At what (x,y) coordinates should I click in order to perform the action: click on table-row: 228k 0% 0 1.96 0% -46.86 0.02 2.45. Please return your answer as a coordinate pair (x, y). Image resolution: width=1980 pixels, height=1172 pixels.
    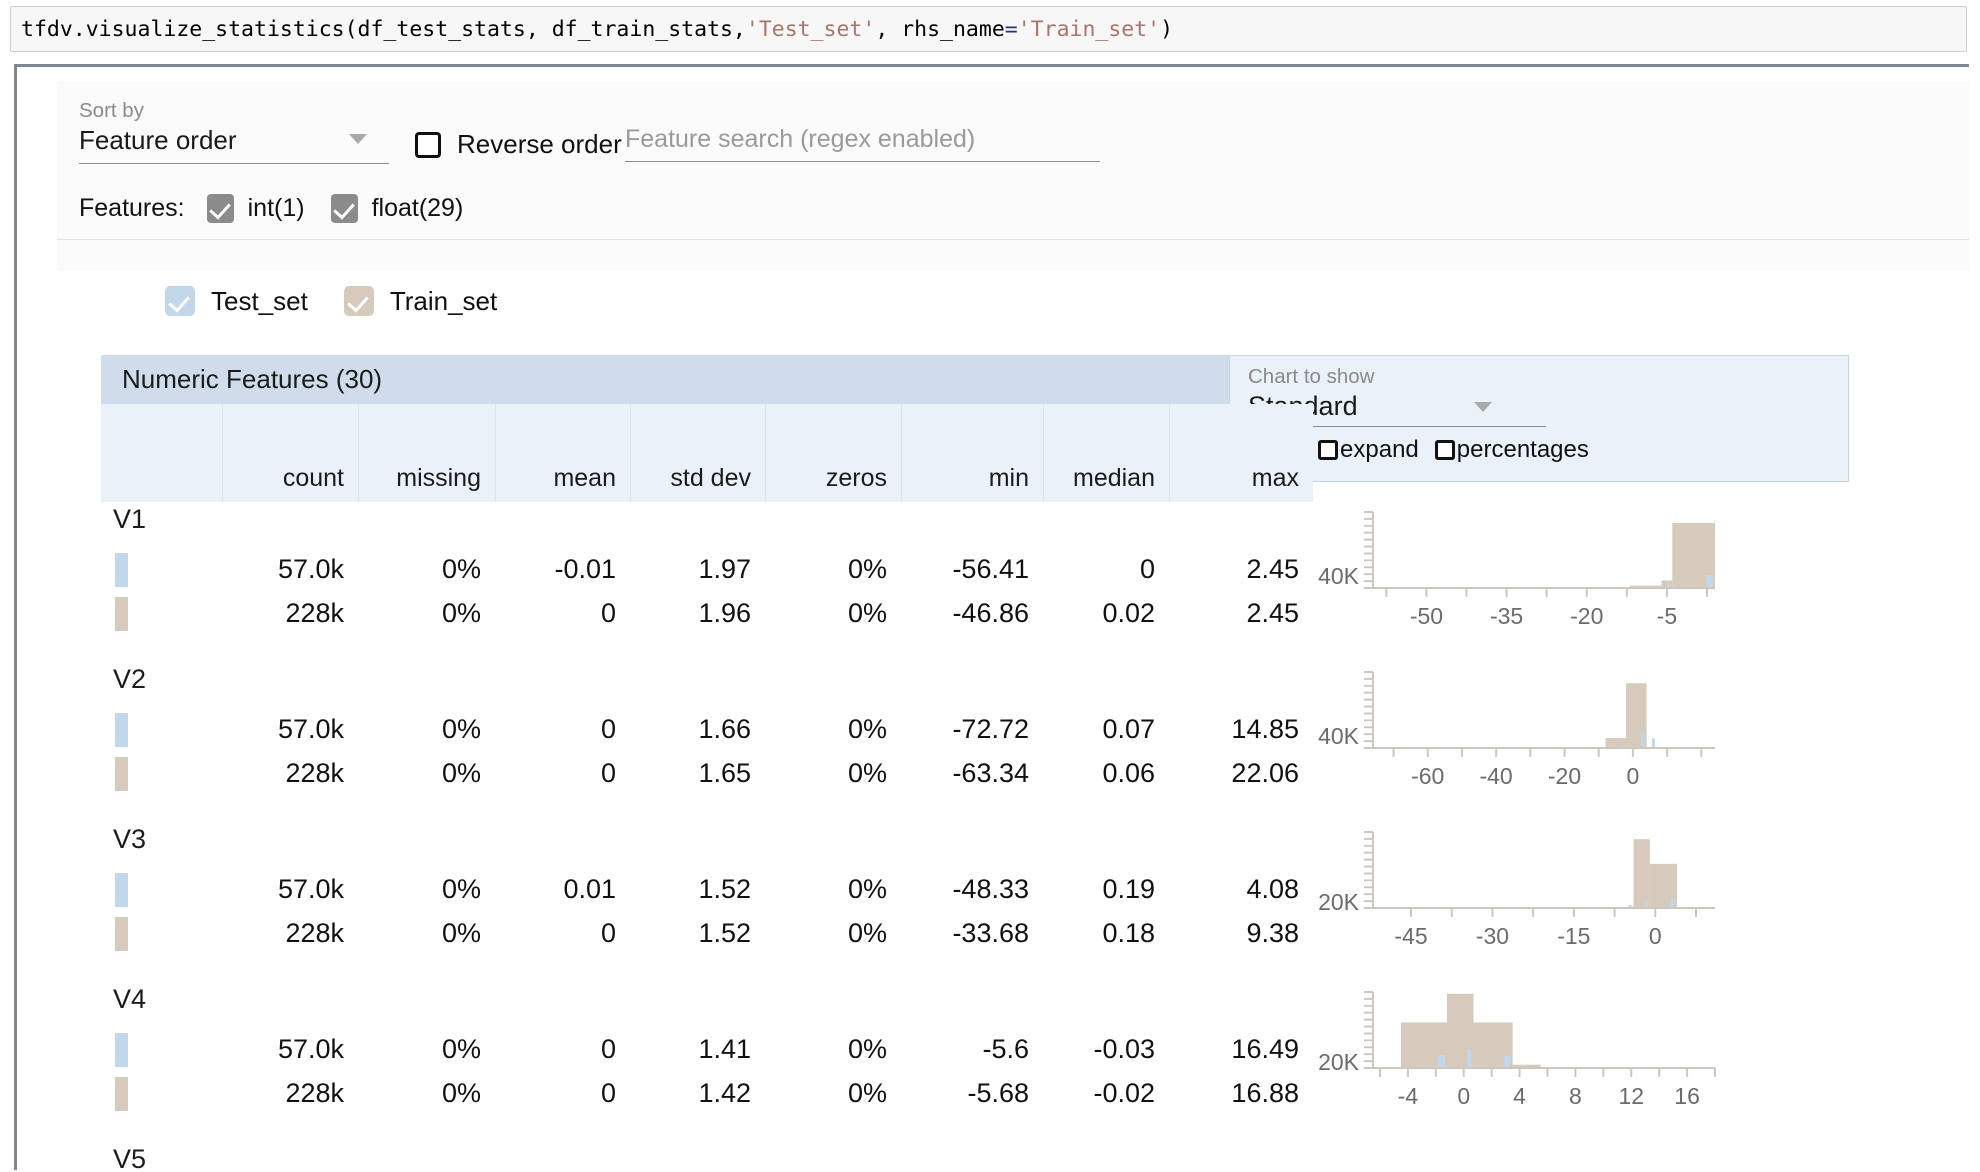
    Looking at the image, I should click on (707, 613).